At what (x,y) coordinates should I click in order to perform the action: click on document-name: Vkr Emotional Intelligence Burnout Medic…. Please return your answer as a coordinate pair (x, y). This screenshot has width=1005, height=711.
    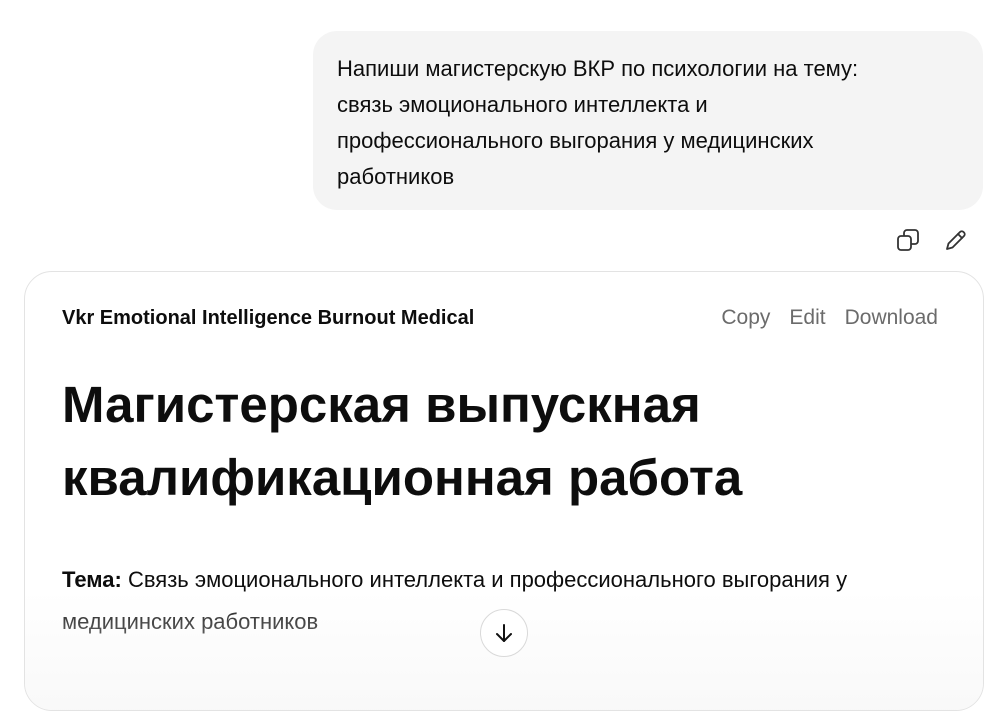
    Looking at the image, I should click on (268, 317).